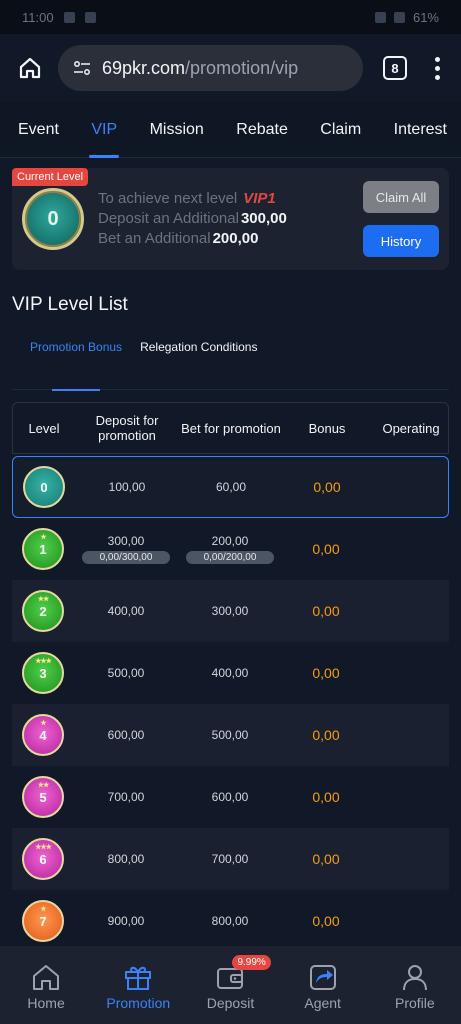  What do you see at coordinates (126, 611) in the screenshot?
I see `deposit-cell: 400,00` at bounding box center [126, 611].